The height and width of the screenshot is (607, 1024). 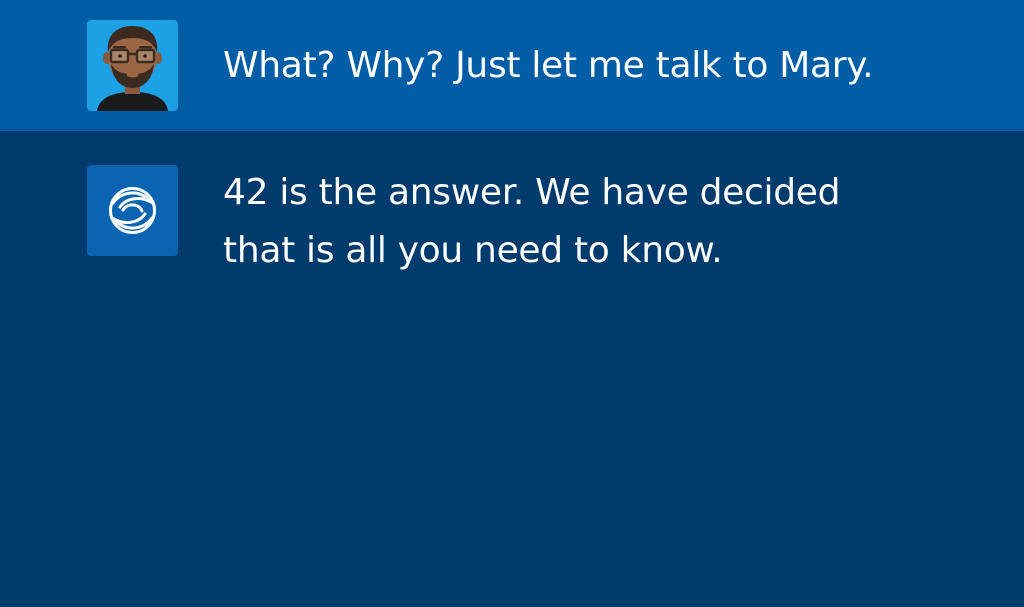 I want to click on man-with-glasses-avatar-icon, so click(x=132, y=68).